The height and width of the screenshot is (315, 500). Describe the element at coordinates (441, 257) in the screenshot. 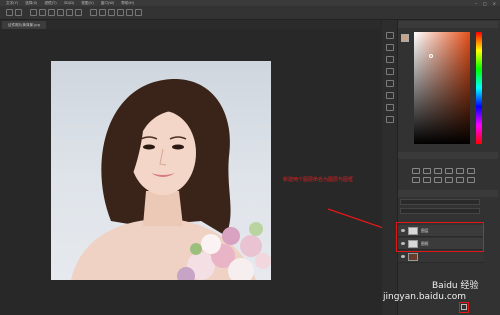

I see `layer-row-background` at that location.